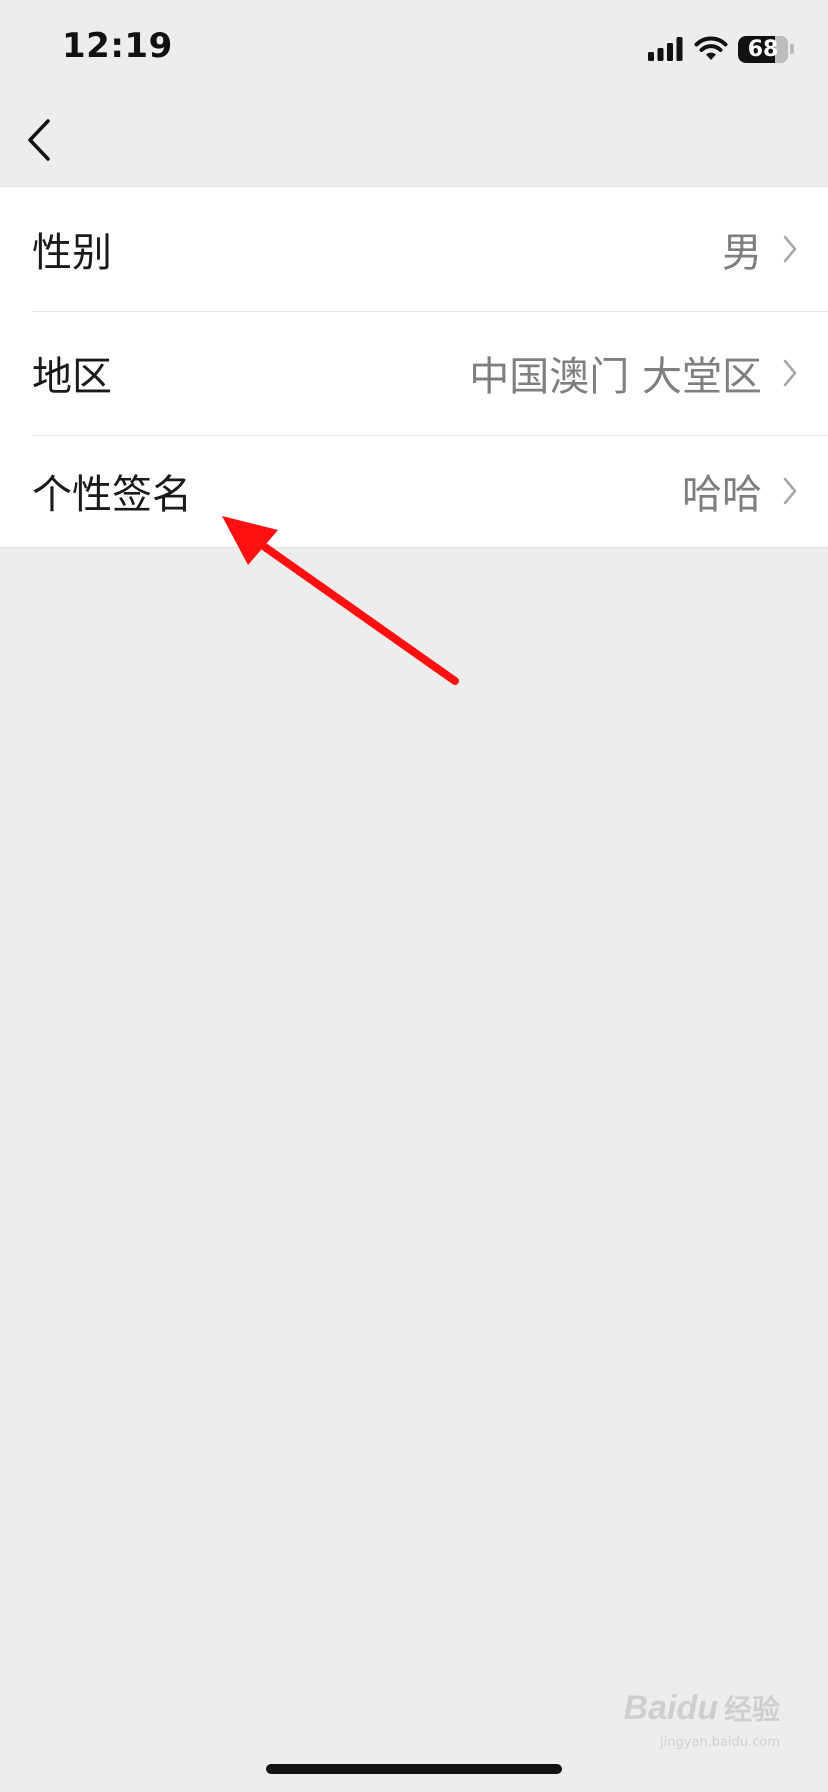 This screenshot has height=1792, width=828. What do you see at coordinates (722, 495) in the screenshot?
I see `signature-value: 哈哈` at bounding box center [722, 495].